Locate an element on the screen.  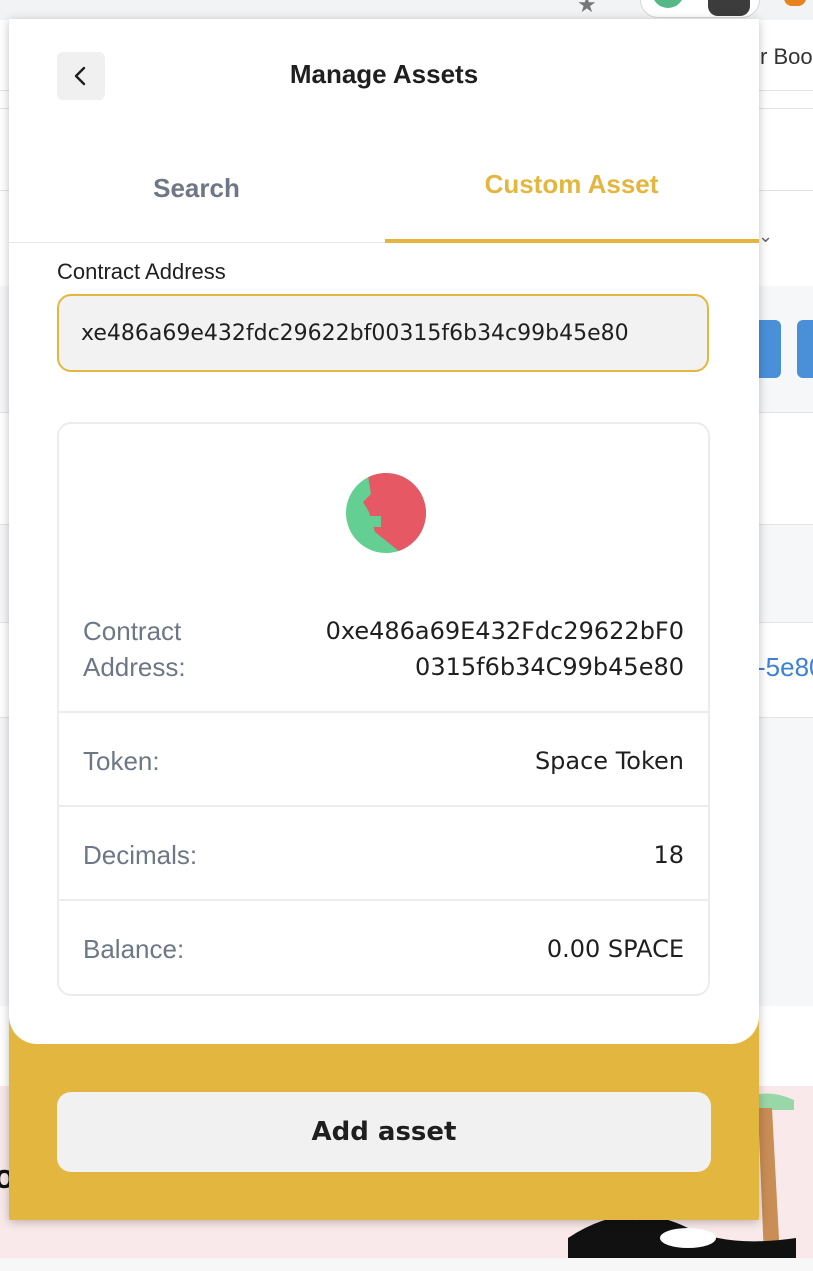
balance-label: Balance: is located at coordinates (134, 949).